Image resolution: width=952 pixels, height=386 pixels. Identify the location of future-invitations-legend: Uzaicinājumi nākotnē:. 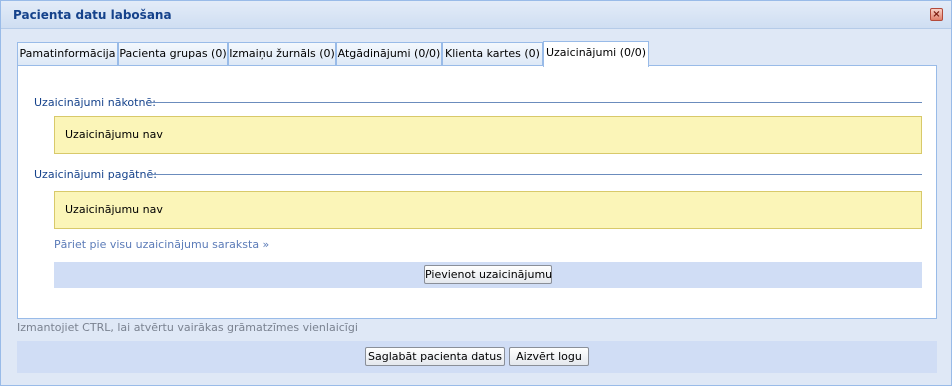
(95, 102).